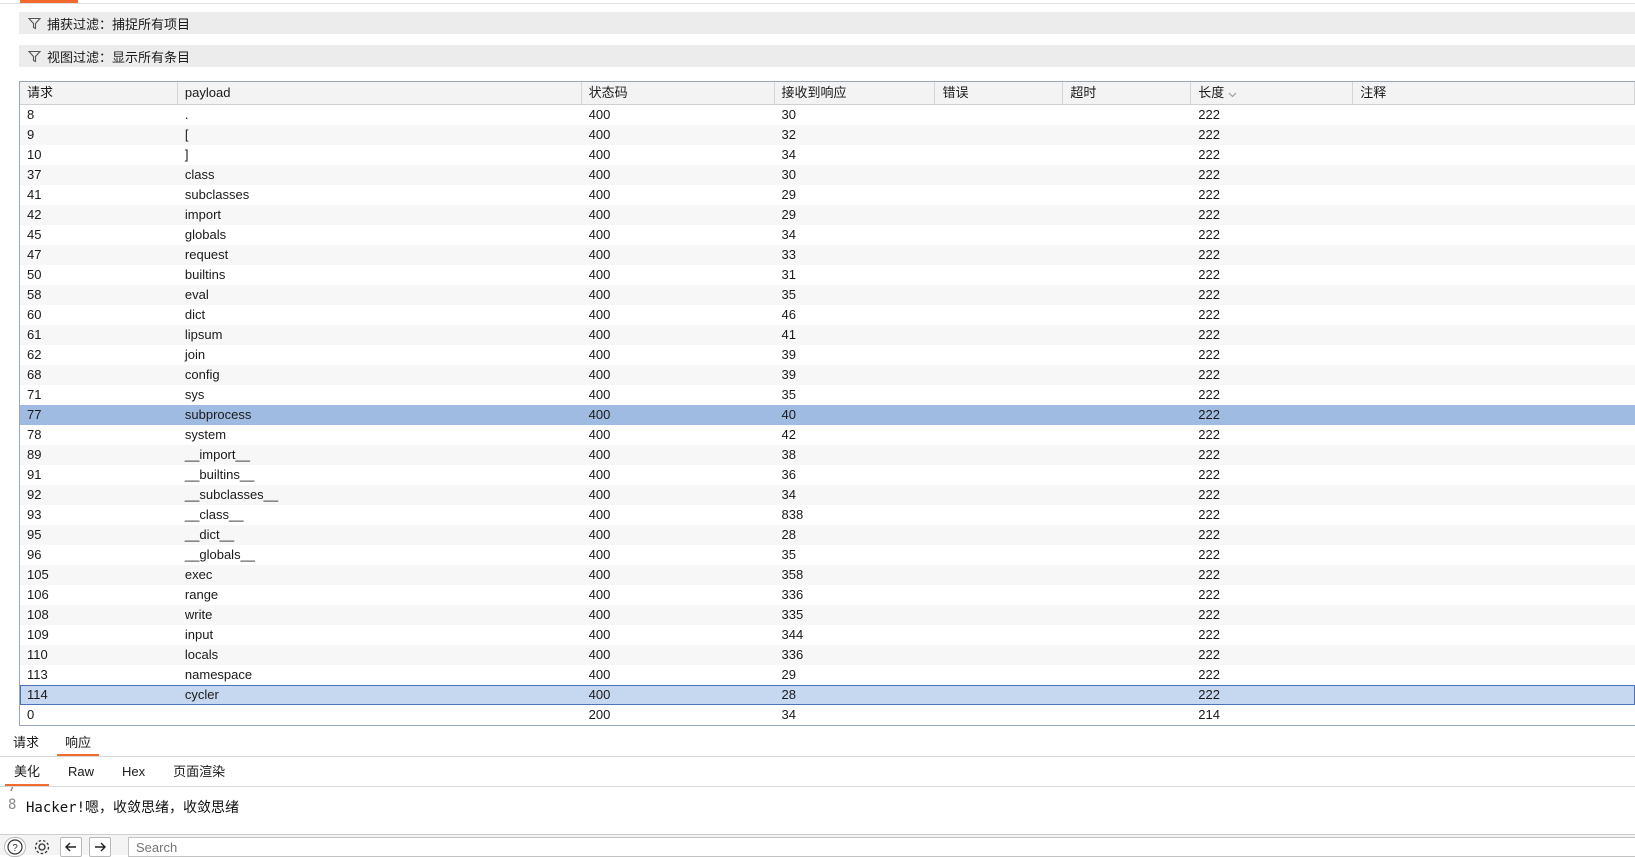 The width and height of the screenshot is (1635, 857). What do you see at coordinates (1494, 93) in the screenshot?
I see `header-col-comment: 注释` at bounding box center [1494, 93].